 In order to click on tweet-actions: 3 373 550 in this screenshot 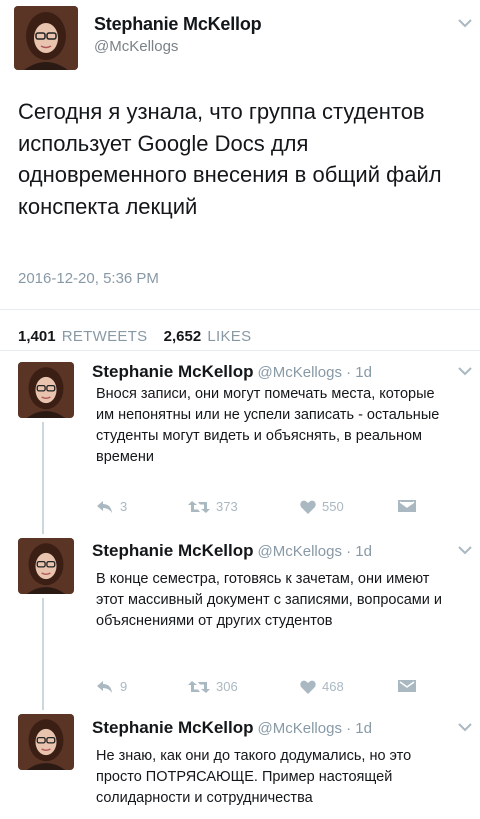, I will do `click(266, 509)`.